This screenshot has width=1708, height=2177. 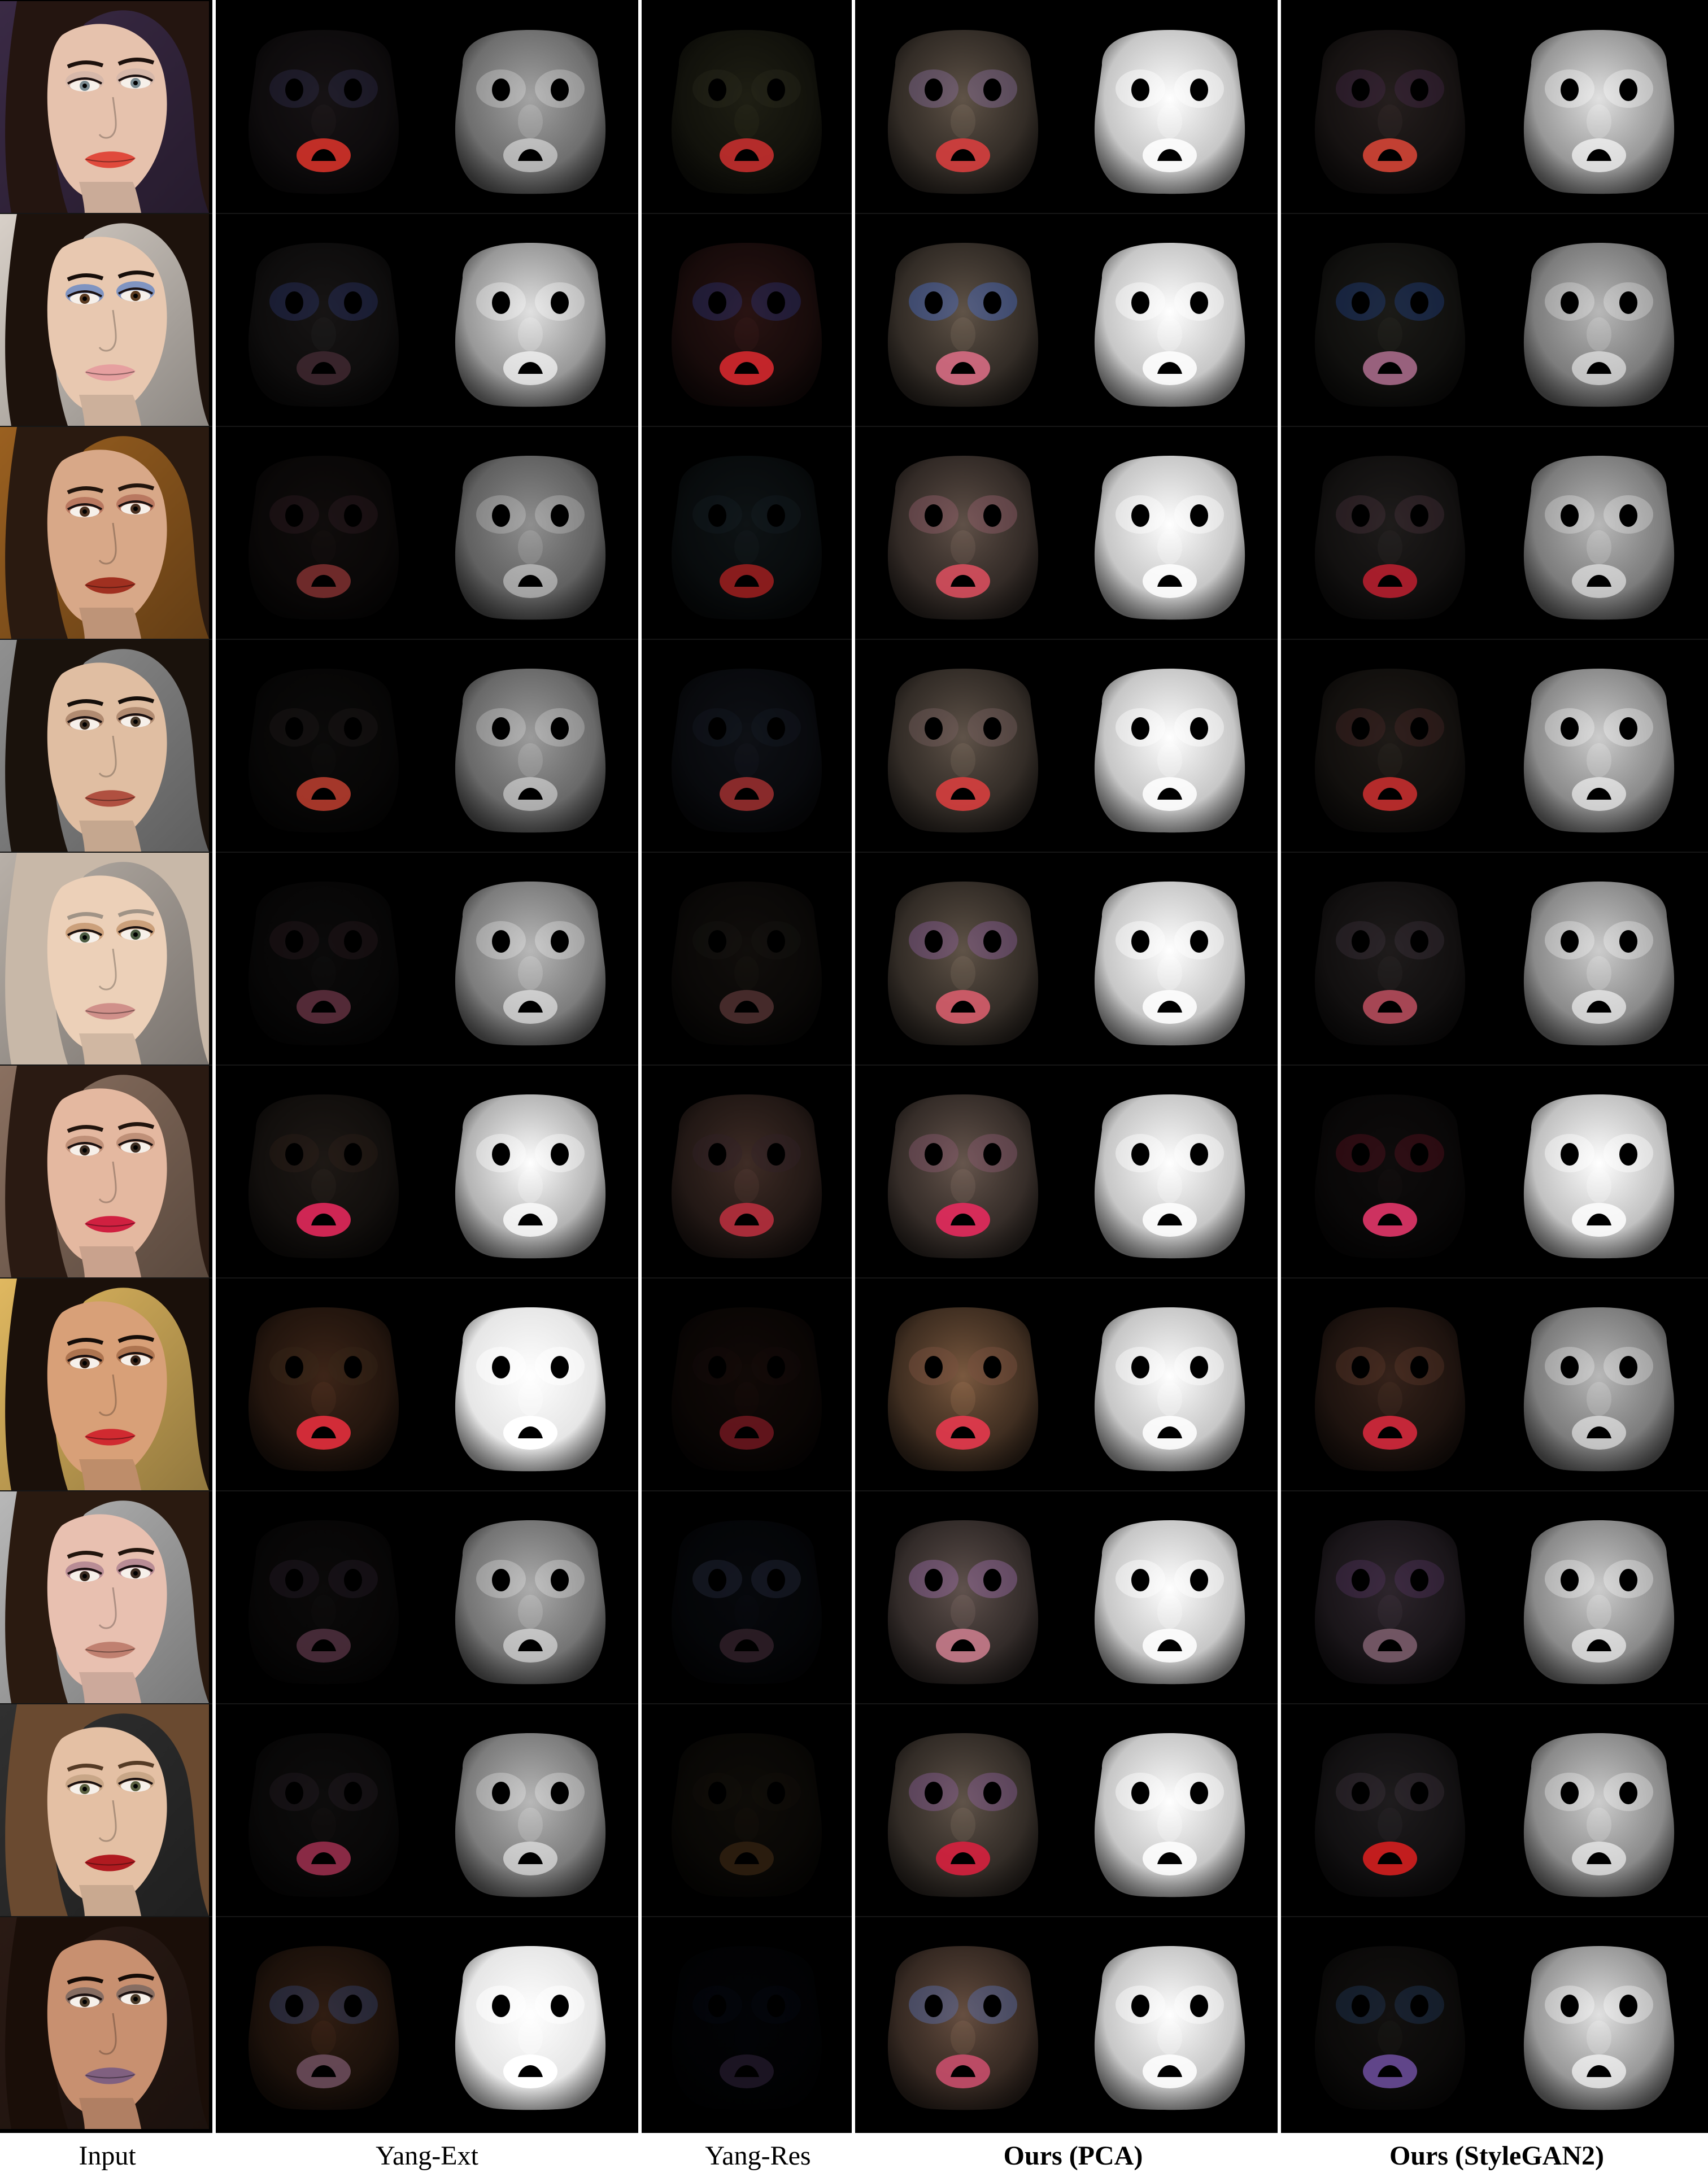 I want to click on column-label: Yang-Res, so click(x=758, y=2156).